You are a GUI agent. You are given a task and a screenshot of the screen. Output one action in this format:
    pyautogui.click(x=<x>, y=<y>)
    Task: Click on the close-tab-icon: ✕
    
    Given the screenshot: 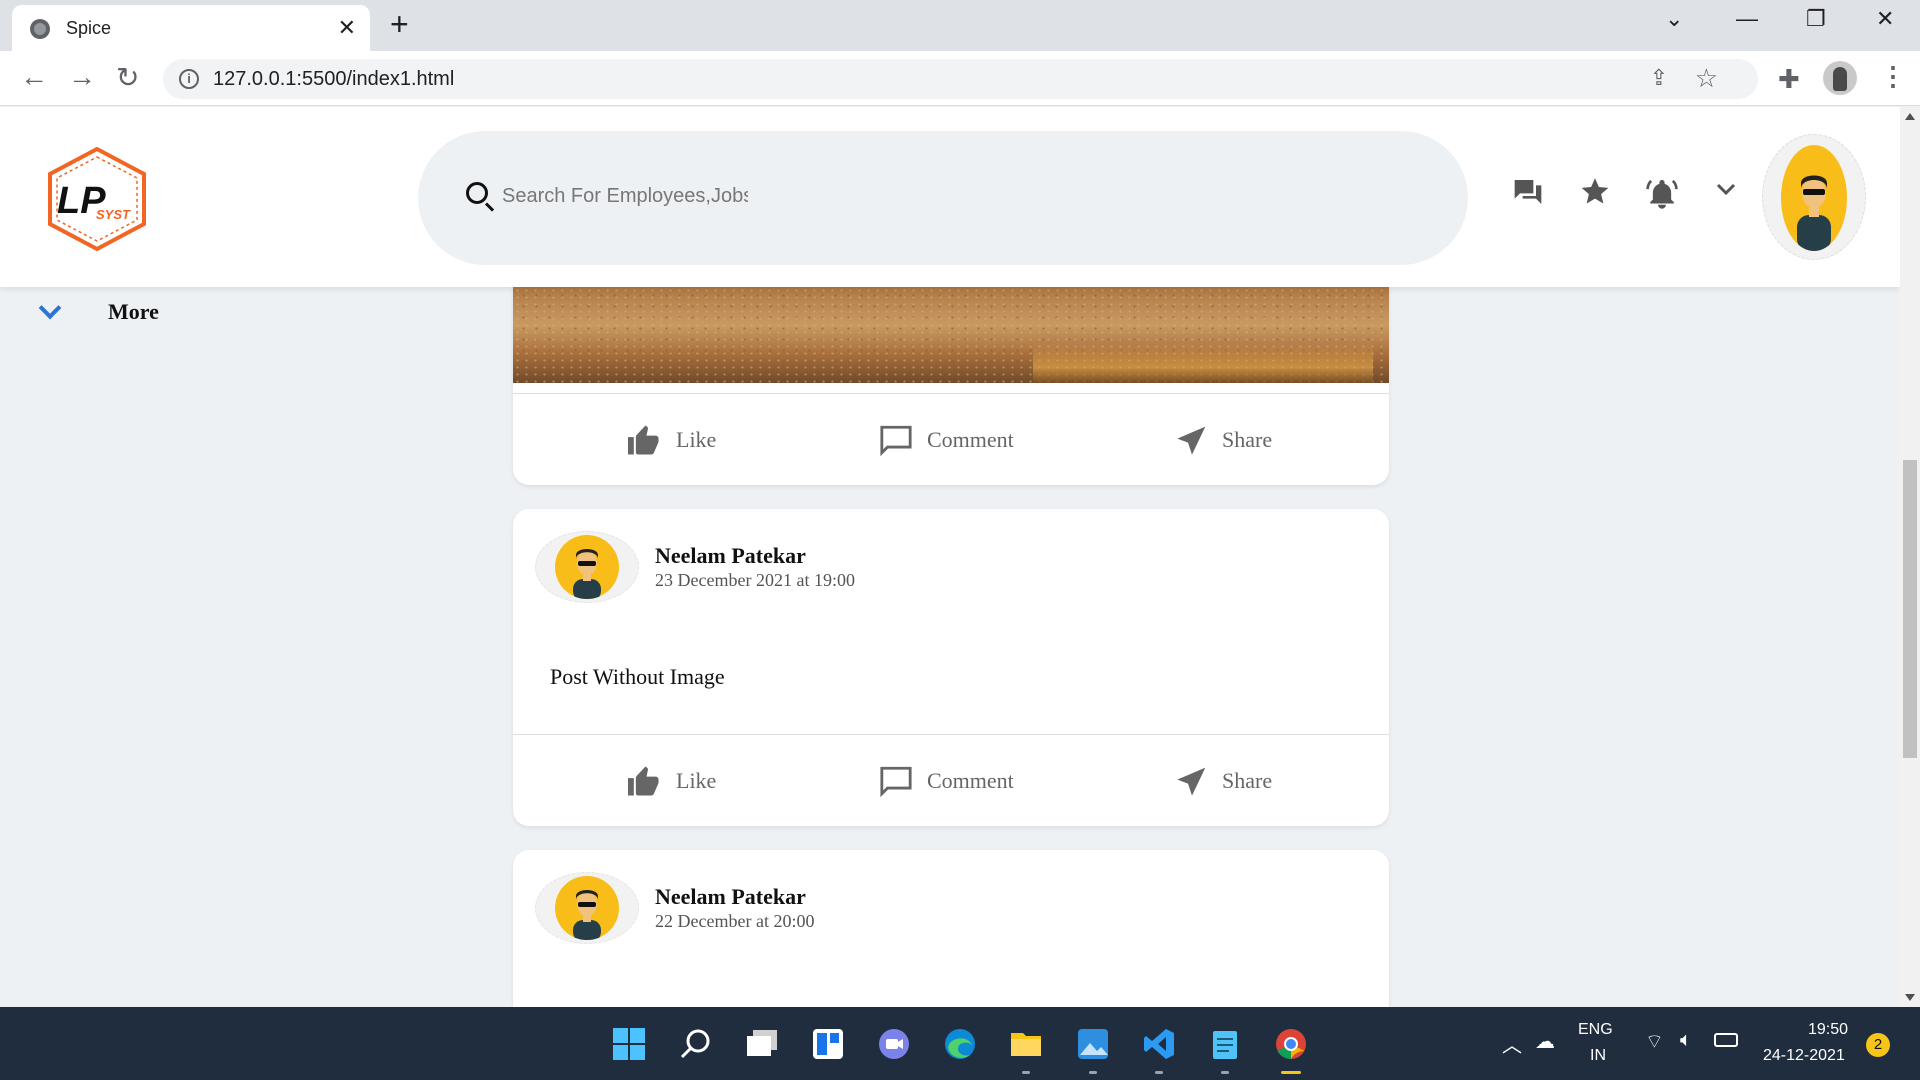 What is the action you would take?
    pyautogui.click(x=347, y=28)
    